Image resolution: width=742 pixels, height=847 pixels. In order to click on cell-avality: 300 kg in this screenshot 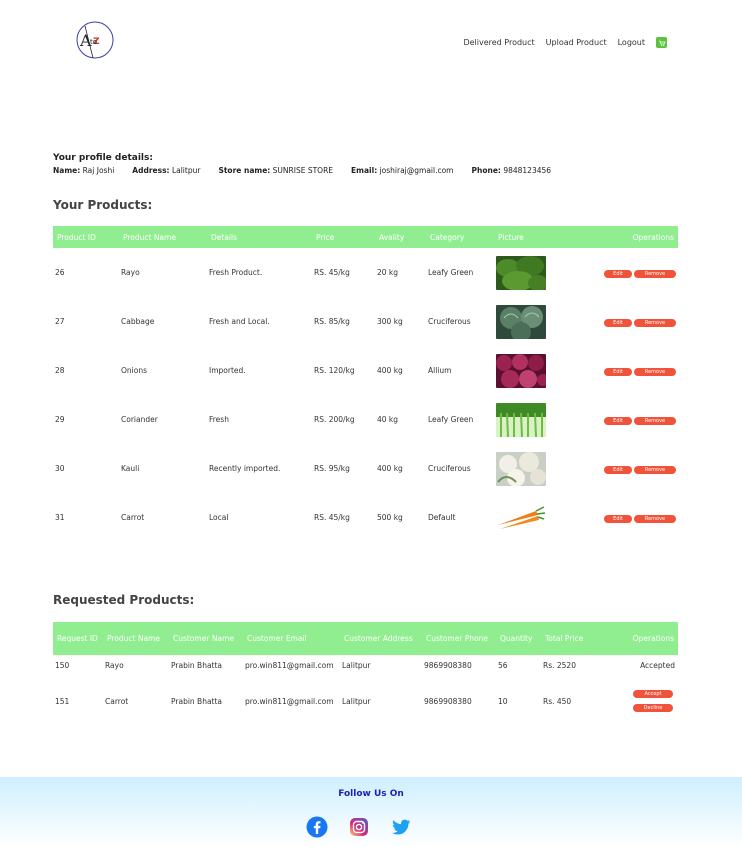, I will do `click(390, 321)`.